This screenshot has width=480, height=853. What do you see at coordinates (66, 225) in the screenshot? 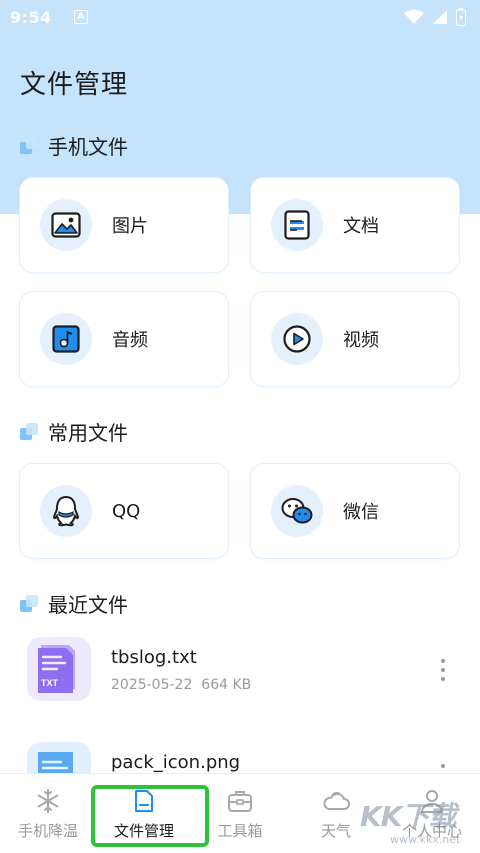
I see `image-icon` at bounding box center [66, 225].